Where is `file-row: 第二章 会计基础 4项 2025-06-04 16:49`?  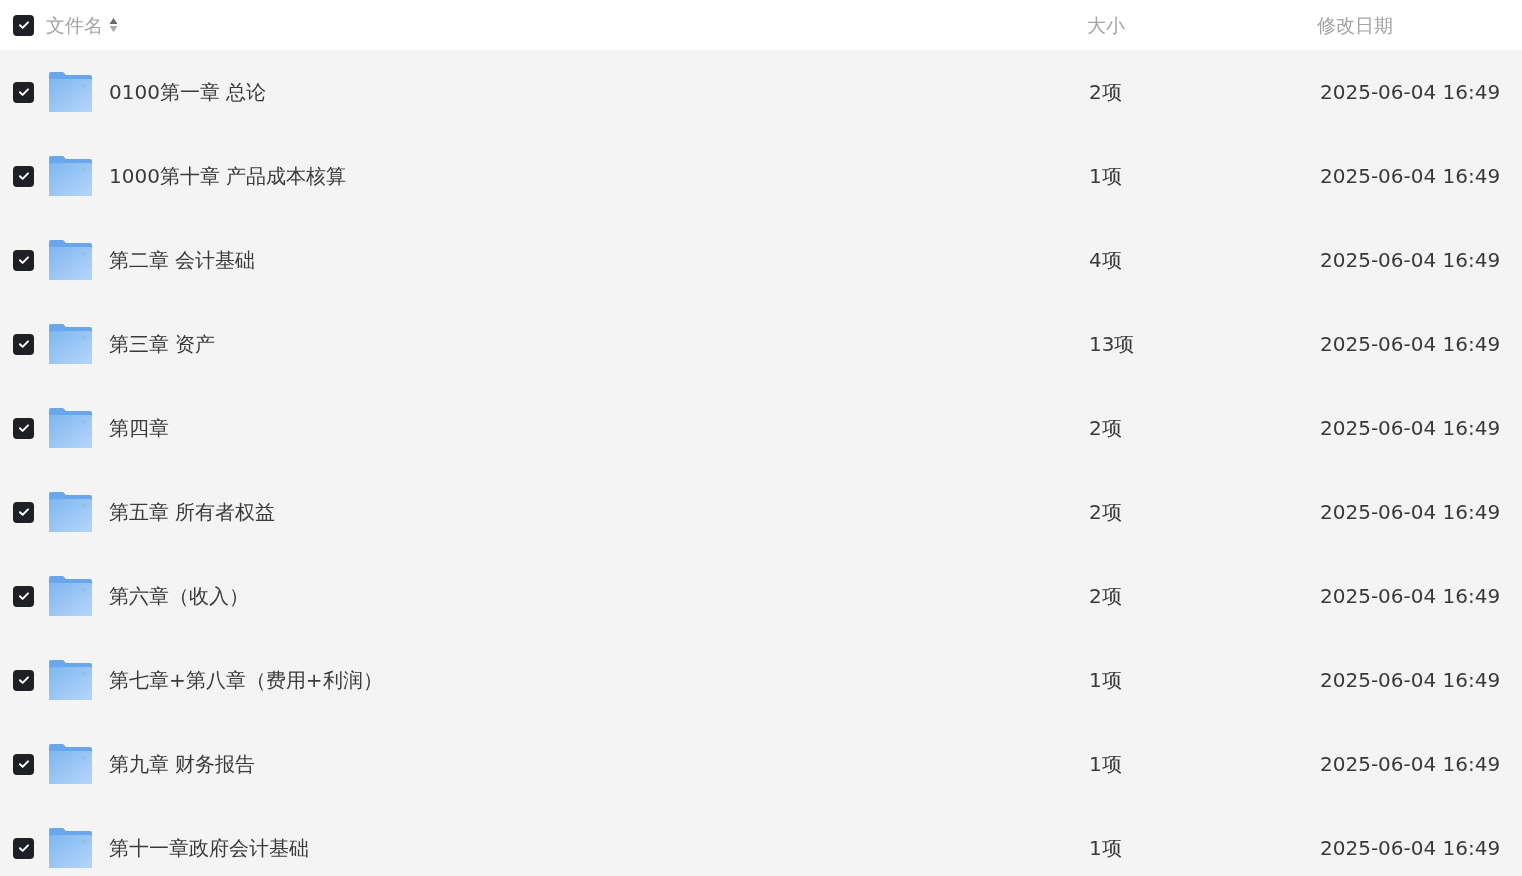
file-row: 第二章 会计基础 4项 2025-06-04 16:49 is located at coordinates (761, 260).